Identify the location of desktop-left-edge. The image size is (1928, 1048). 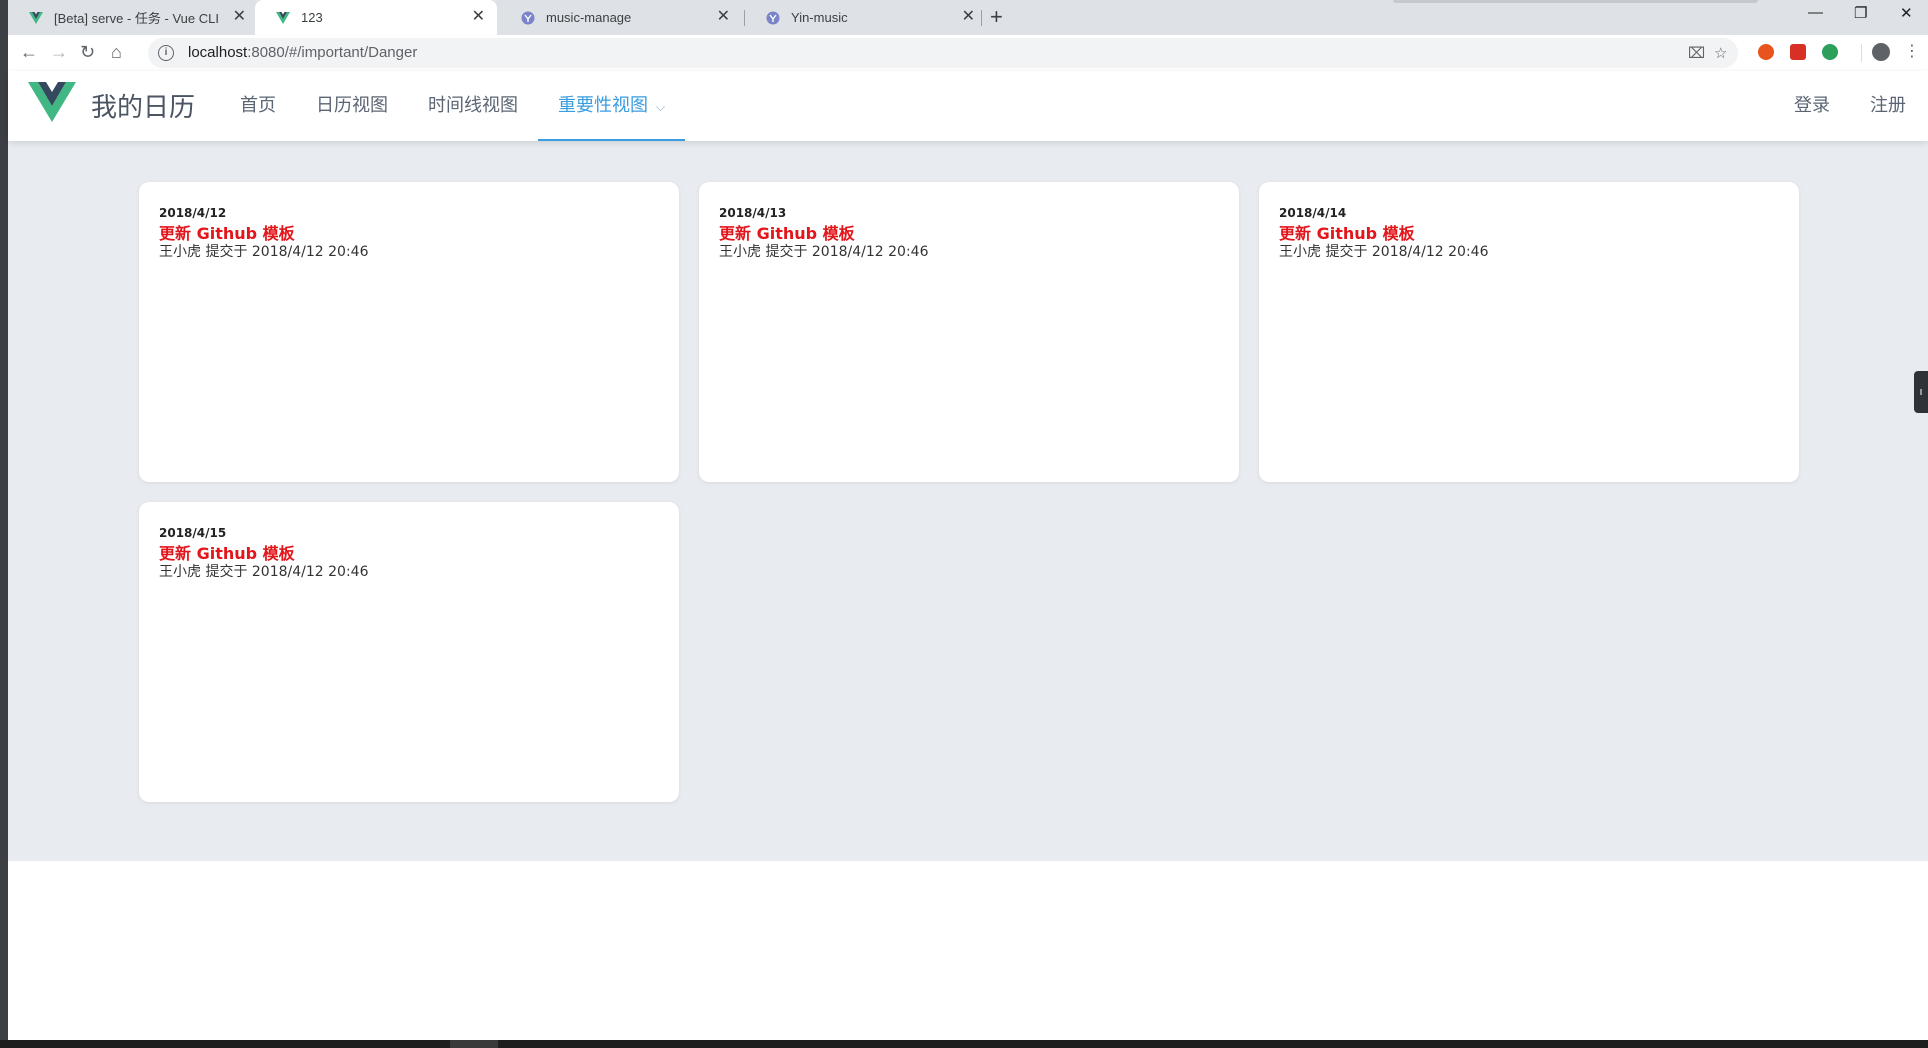
(4, 524).